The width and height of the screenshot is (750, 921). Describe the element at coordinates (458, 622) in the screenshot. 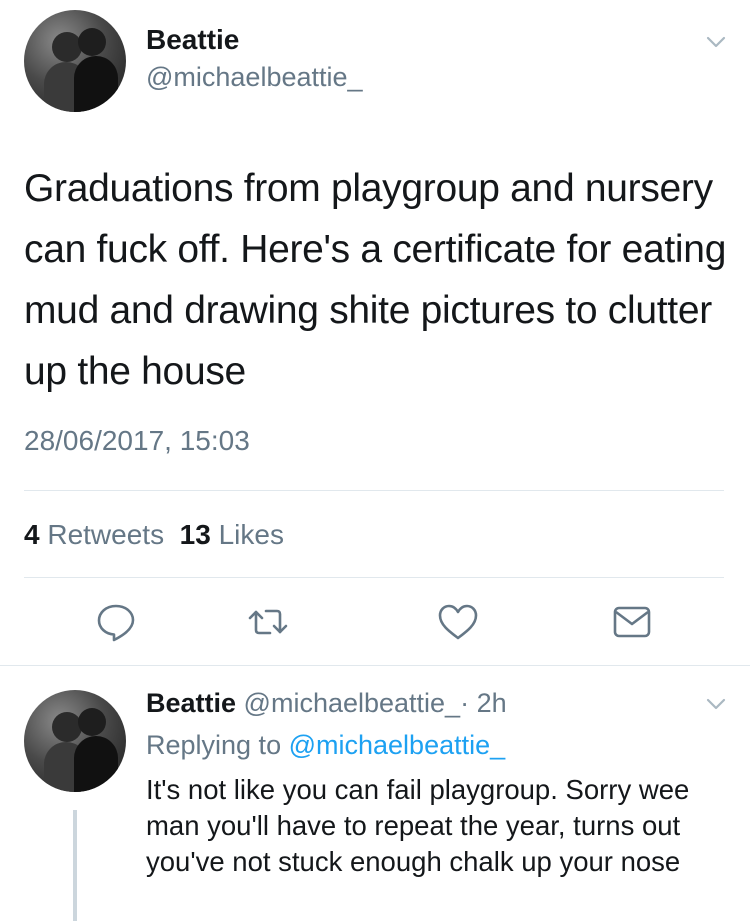

I see `heart-icon` at that location.